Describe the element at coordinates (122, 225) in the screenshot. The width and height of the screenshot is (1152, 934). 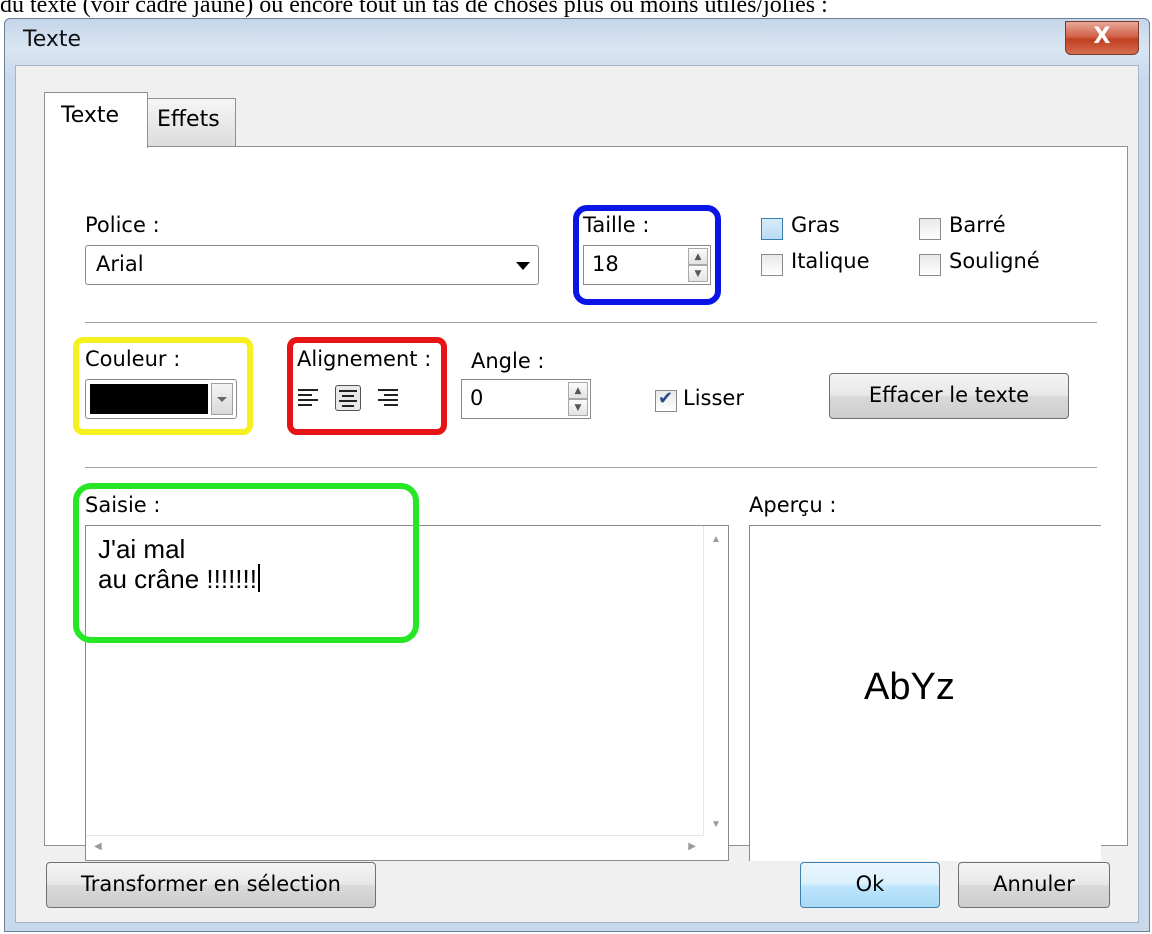
I see `font-label: Police :` at that location.